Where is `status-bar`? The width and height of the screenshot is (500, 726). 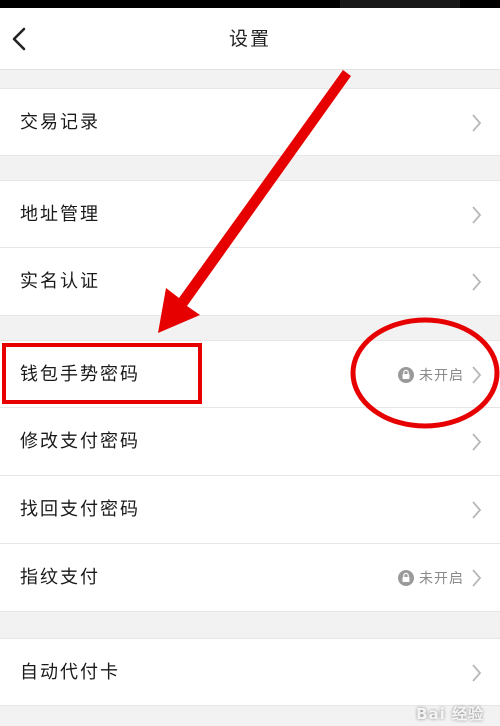
status-bar is located at coordinates (250, 4).